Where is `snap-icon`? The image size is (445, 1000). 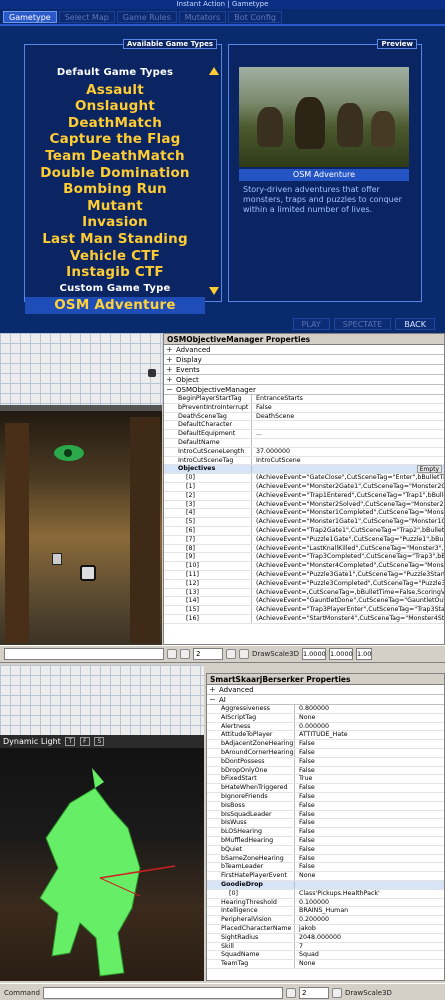
snap-icon is located at coordinates (185, 654).